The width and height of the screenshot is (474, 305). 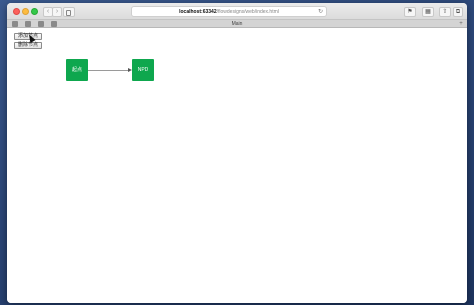 What do you see at coordinates (109, 70) in the screenshot?
I see `flow-edge` at bounding box center [109, 70].